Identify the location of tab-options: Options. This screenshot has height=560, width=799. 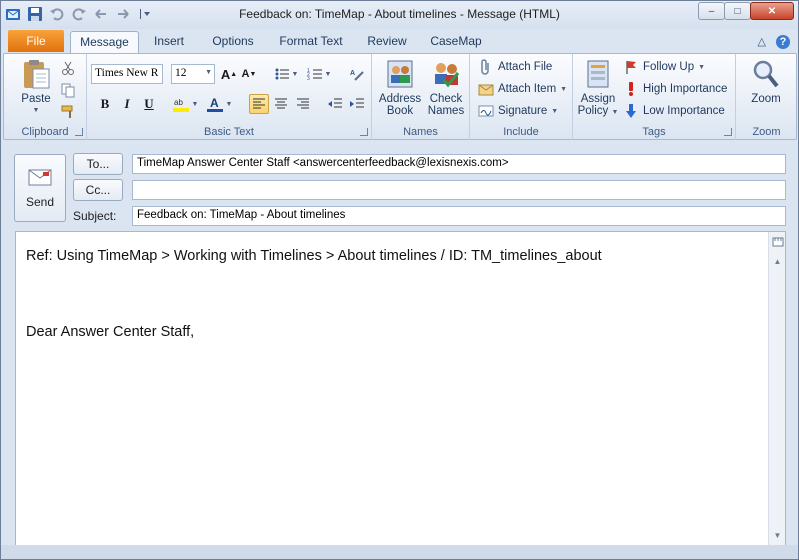
(233, 42).